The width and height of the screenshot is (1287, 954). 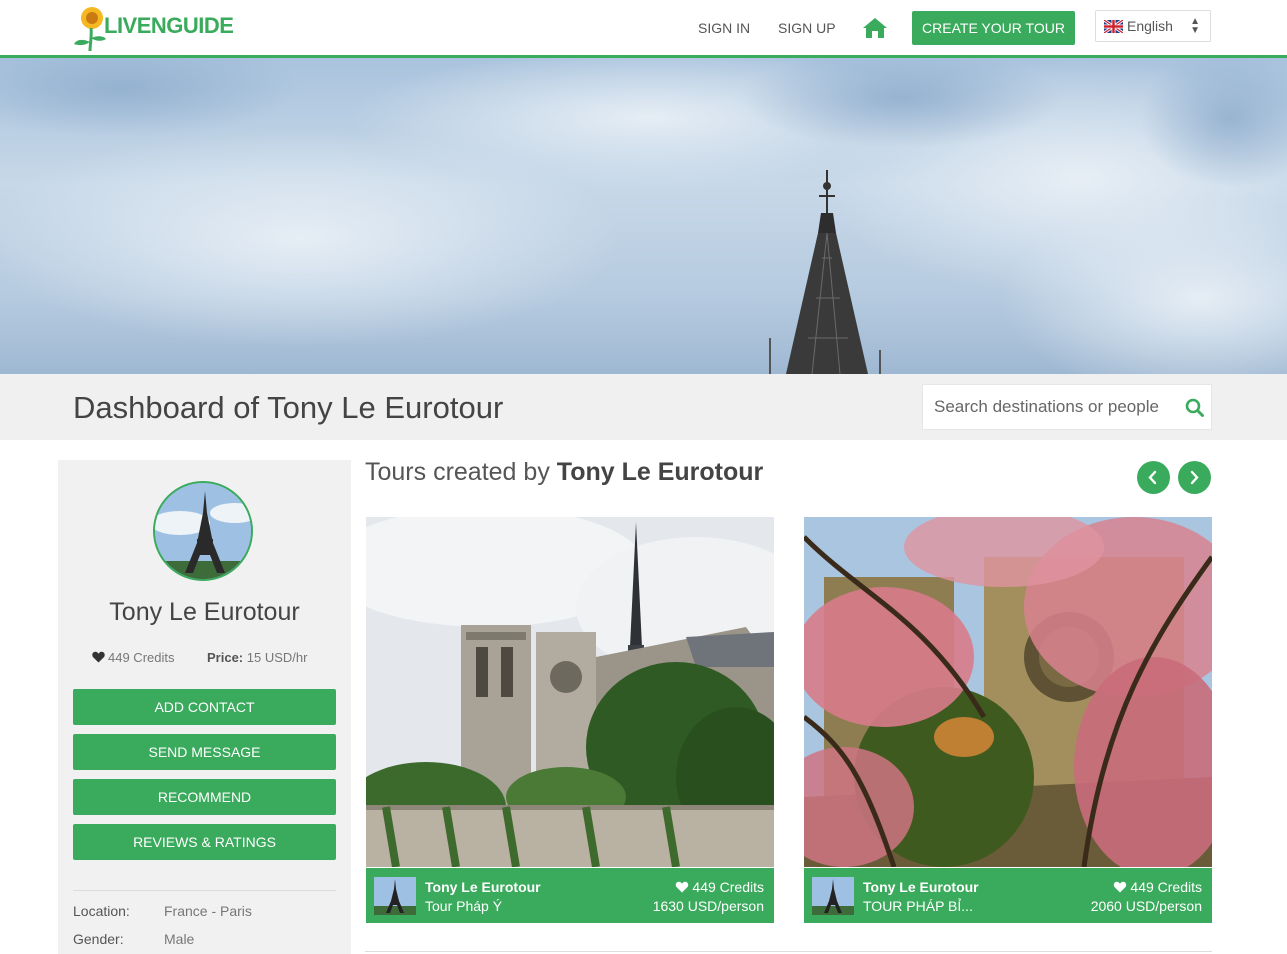 I want to click on reviews-ratings-button: REVIEWS & RATINGS, so click(x=204, y=842).